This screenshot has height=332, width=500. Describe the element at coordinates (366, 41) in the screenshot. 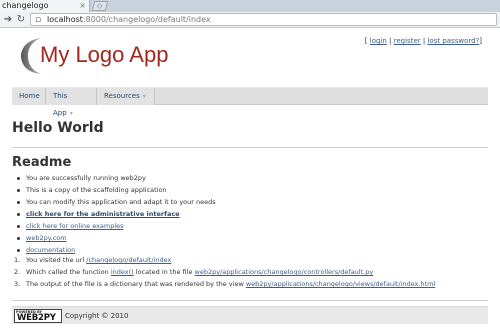

I see `bracket-open: [` at that location.